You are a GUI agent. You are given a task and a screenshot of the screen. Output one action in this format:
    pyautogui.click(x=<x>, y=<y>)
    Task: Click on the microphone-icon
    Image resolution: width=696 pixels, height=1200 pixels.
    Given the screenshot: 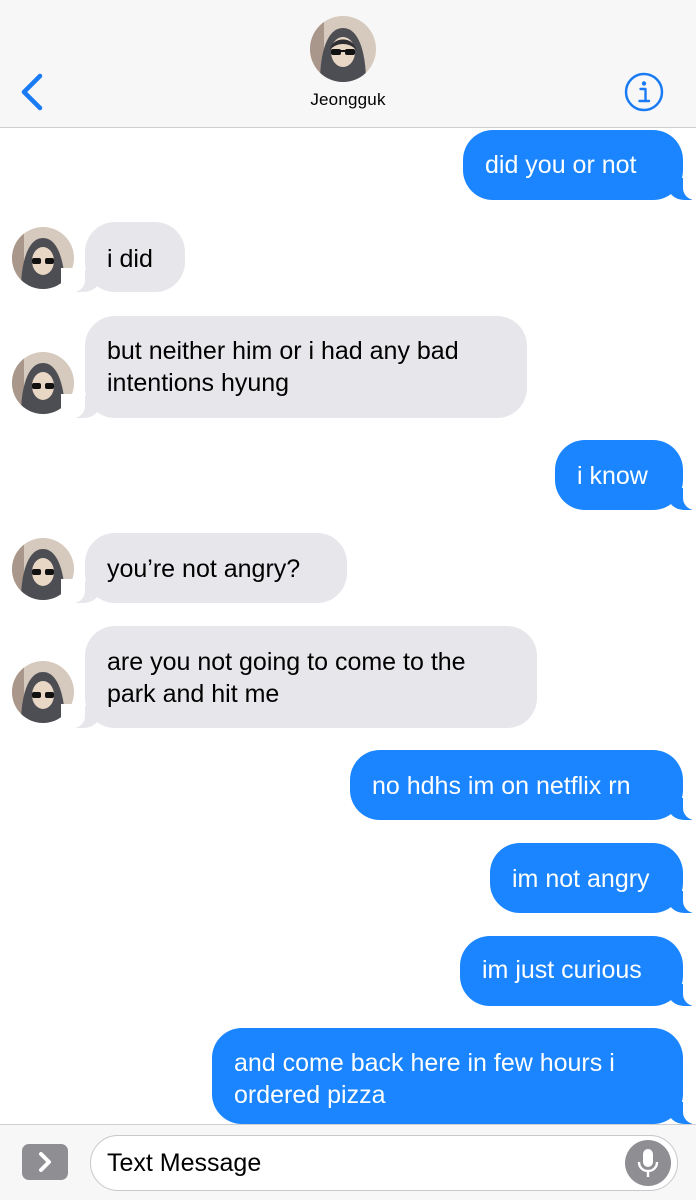 What is the action you would take?
    pyautogui.click(x=648, y=1163)
    